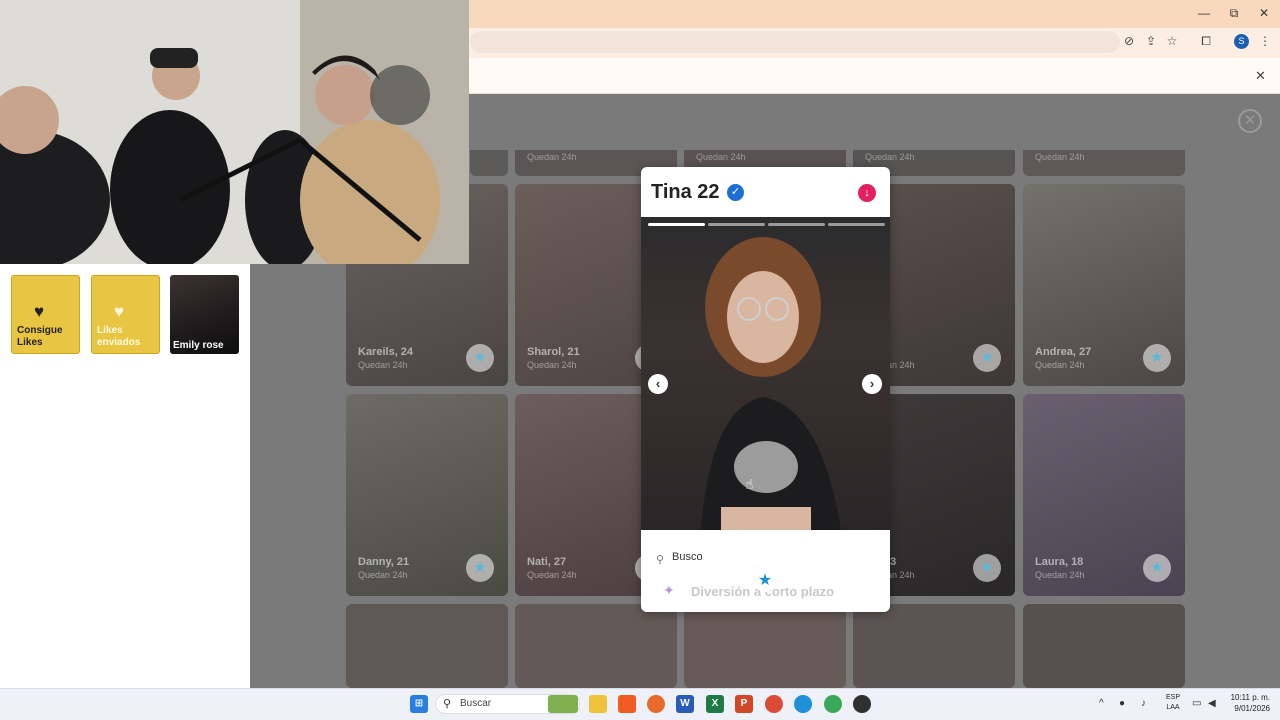  Describe the element at coordinates (563, 704) in the screenshot. I see `widgets-icon` at that location.